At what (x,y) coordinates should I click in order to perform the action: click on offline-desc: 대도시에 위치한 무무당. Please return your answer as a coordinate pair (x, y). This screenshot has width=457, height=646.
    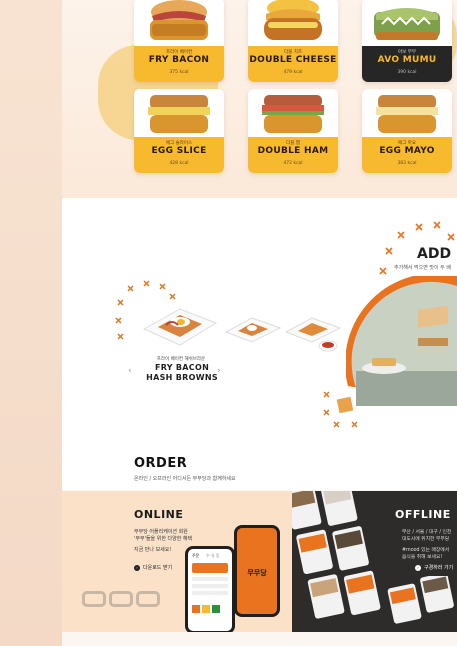
    Looking at the image, I should click on (426, 539).